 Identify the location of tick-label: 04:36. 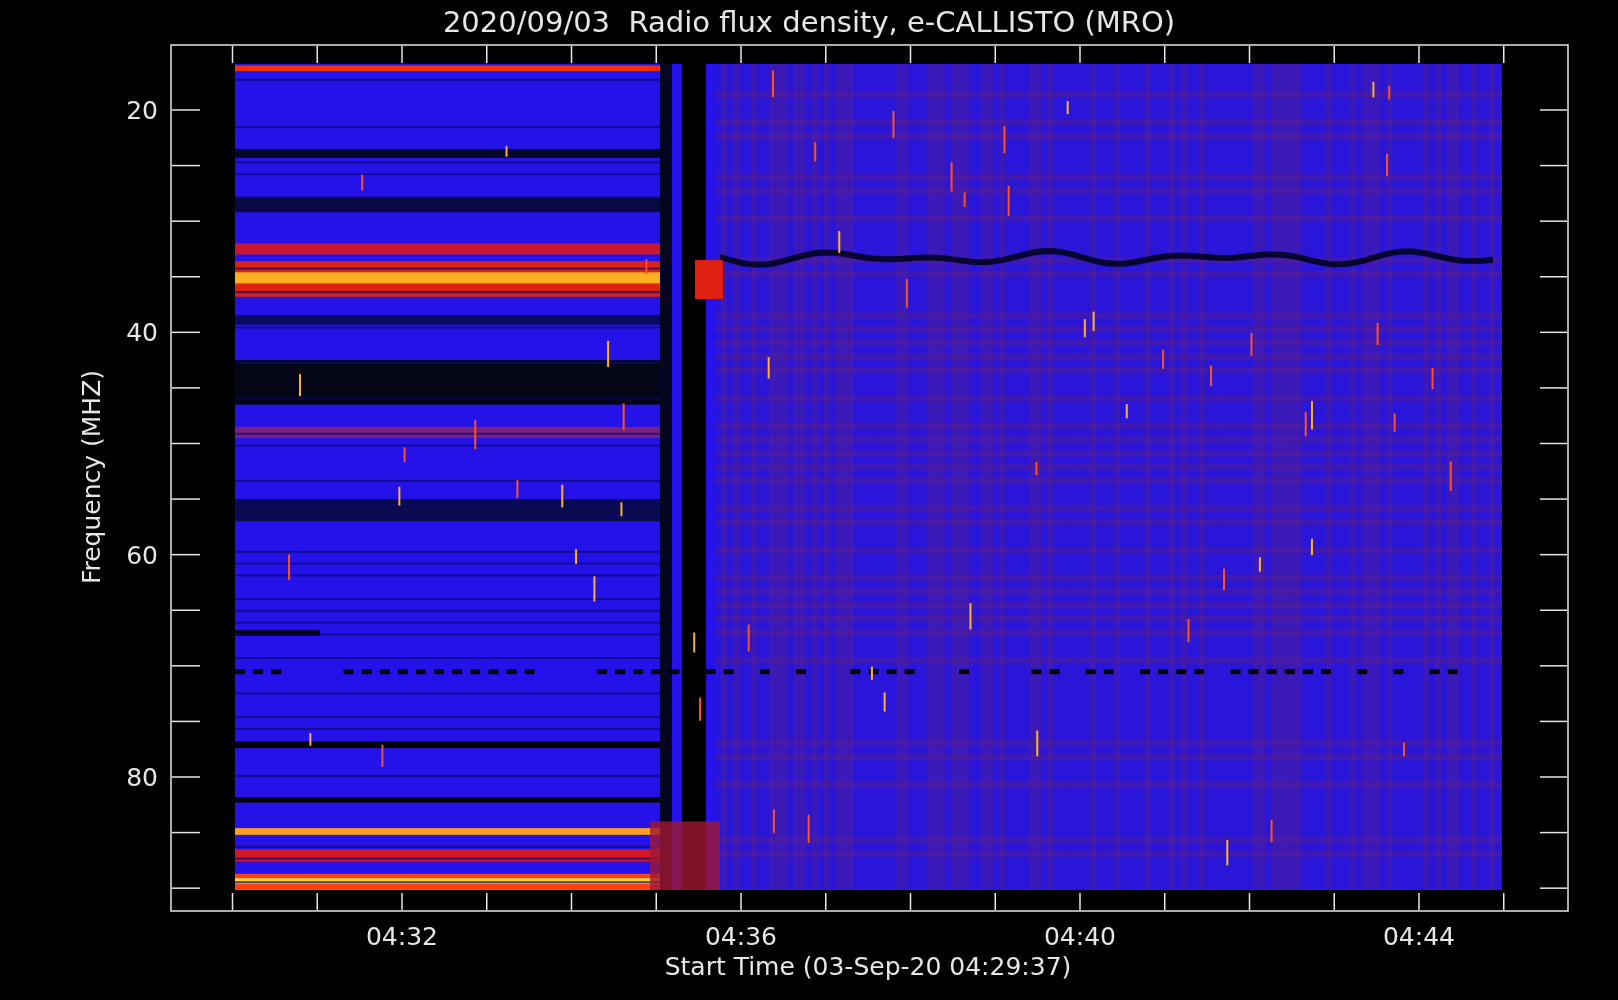
(741, 936).